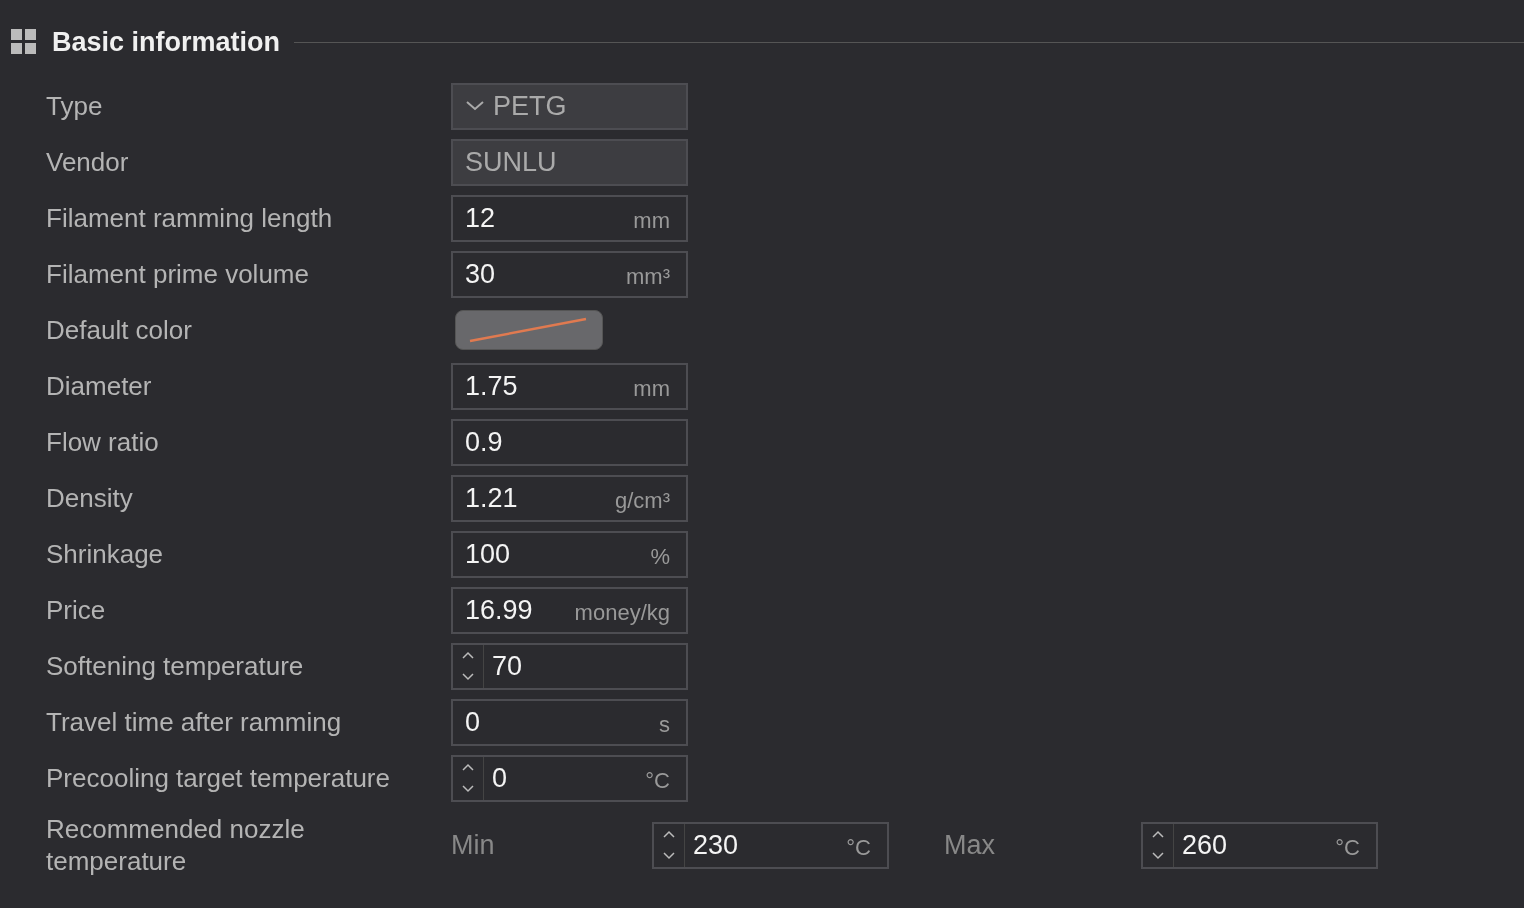 Image resolution: width=1524 pixels, height=908 pixels. I want to click on field-label: Flow ratio, so click(103, 442).